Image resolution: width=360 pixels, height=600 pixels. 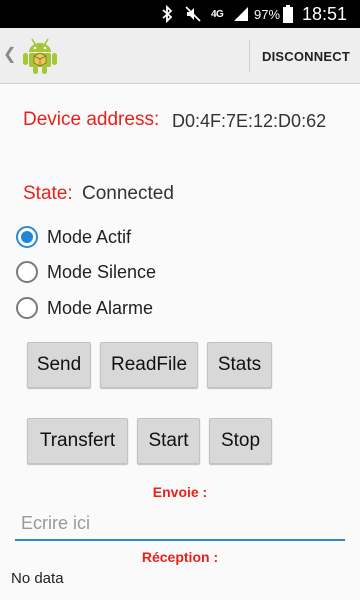 I want to click on stats-button: Stats, so click(x=239, y=365).